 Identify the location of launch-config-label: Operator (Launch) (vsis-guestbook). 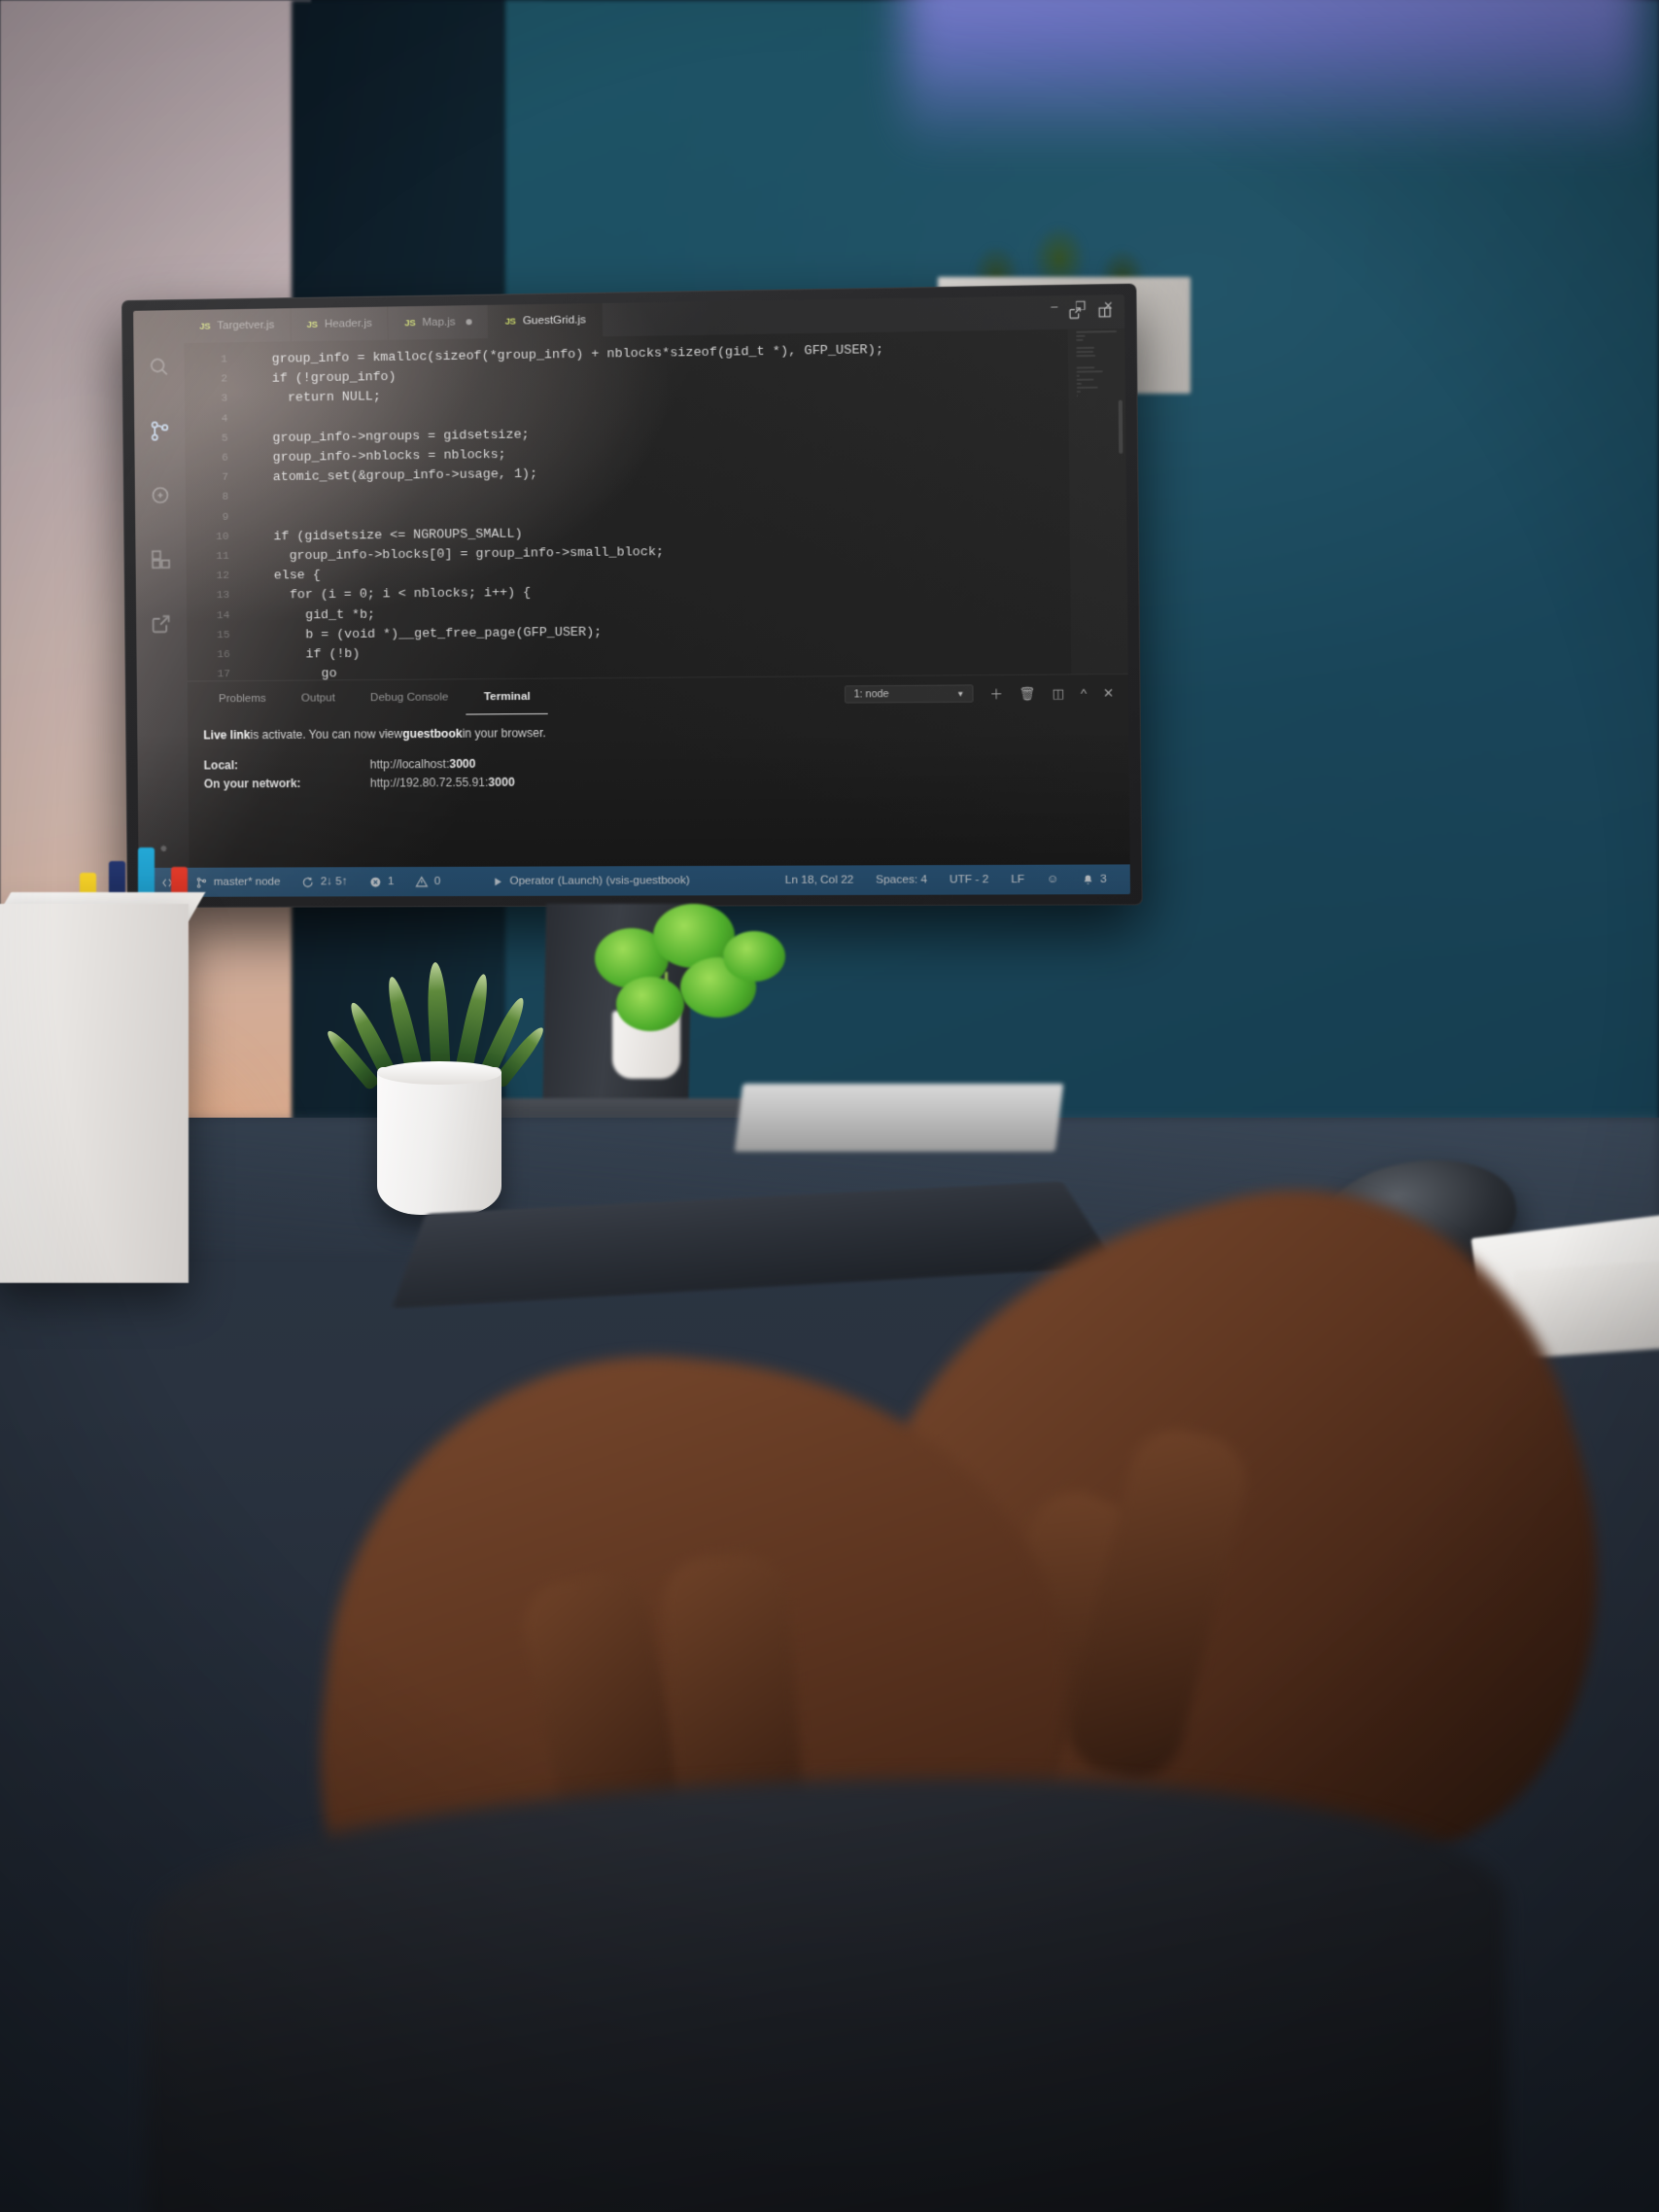
(599, 881).